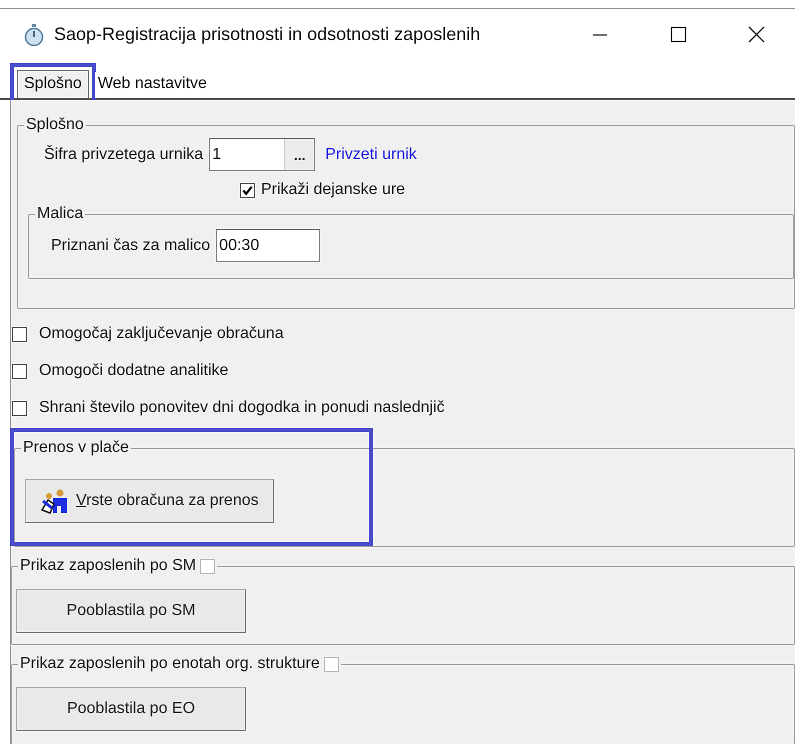 The image size is (795, 744). I want to click on field-label: Priznani čas za malico, so click(130, 245).